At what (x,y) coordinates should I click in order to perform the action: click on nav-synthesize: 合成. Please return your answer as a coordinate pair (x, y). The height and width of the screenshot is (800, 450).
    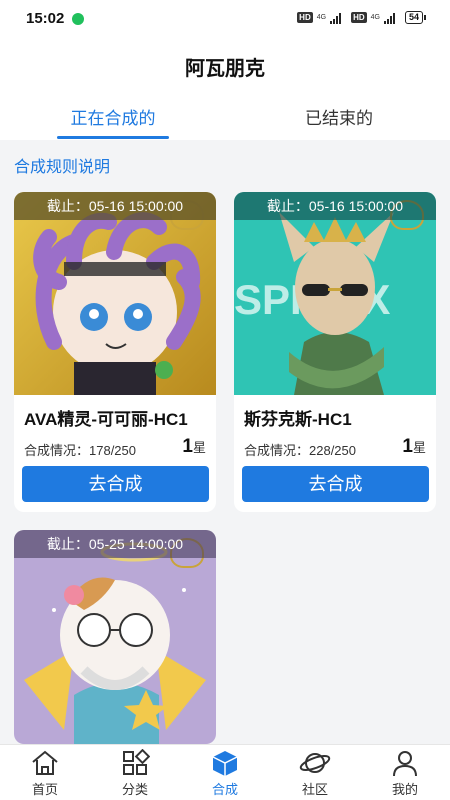
    Looking at the image, I should click on (225, 773).